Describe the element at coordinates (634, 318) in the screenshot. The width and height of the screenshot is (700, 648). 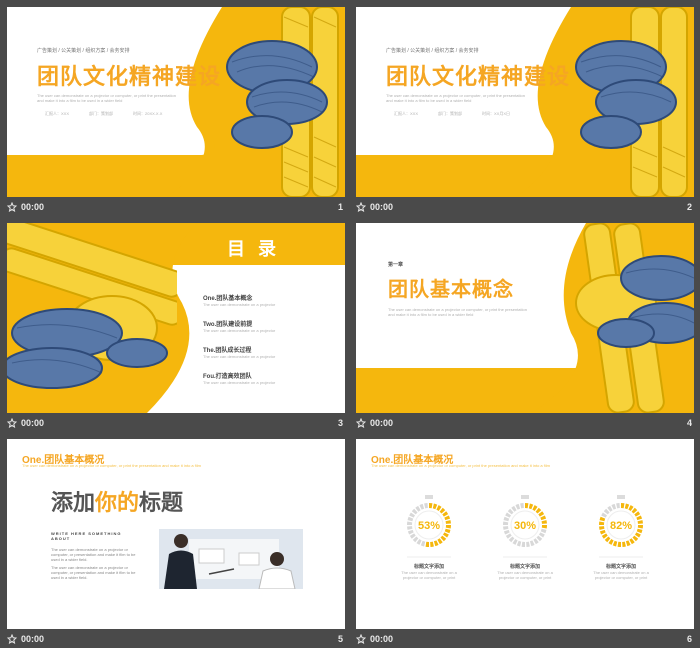
I see `rope-knot-image` at that location.